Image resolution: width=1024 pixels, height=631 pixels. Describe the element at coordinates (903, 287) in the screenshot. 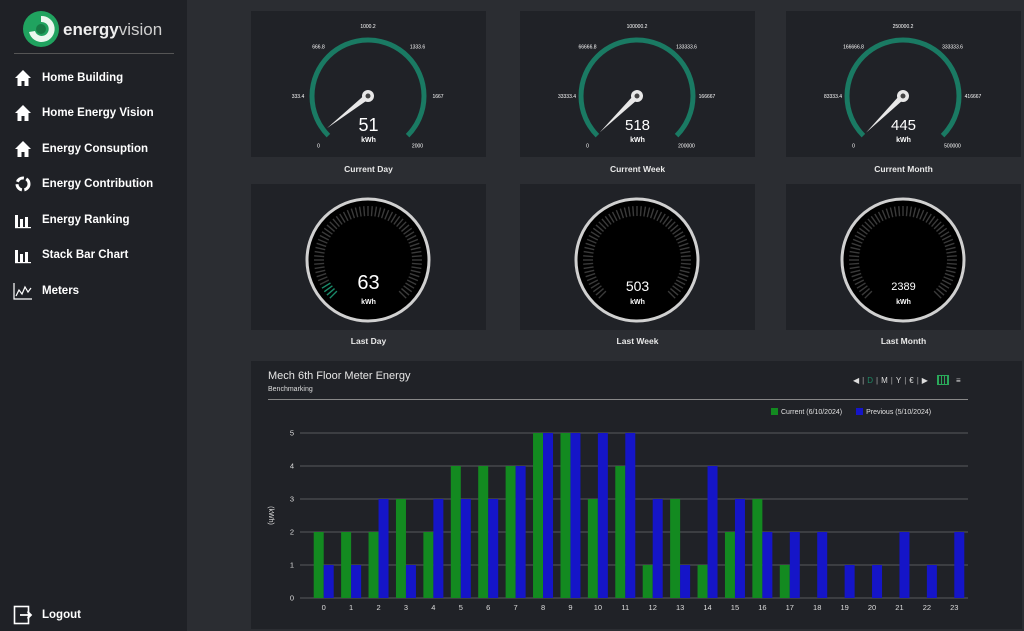

I see `dial-value: 2389` at that location.